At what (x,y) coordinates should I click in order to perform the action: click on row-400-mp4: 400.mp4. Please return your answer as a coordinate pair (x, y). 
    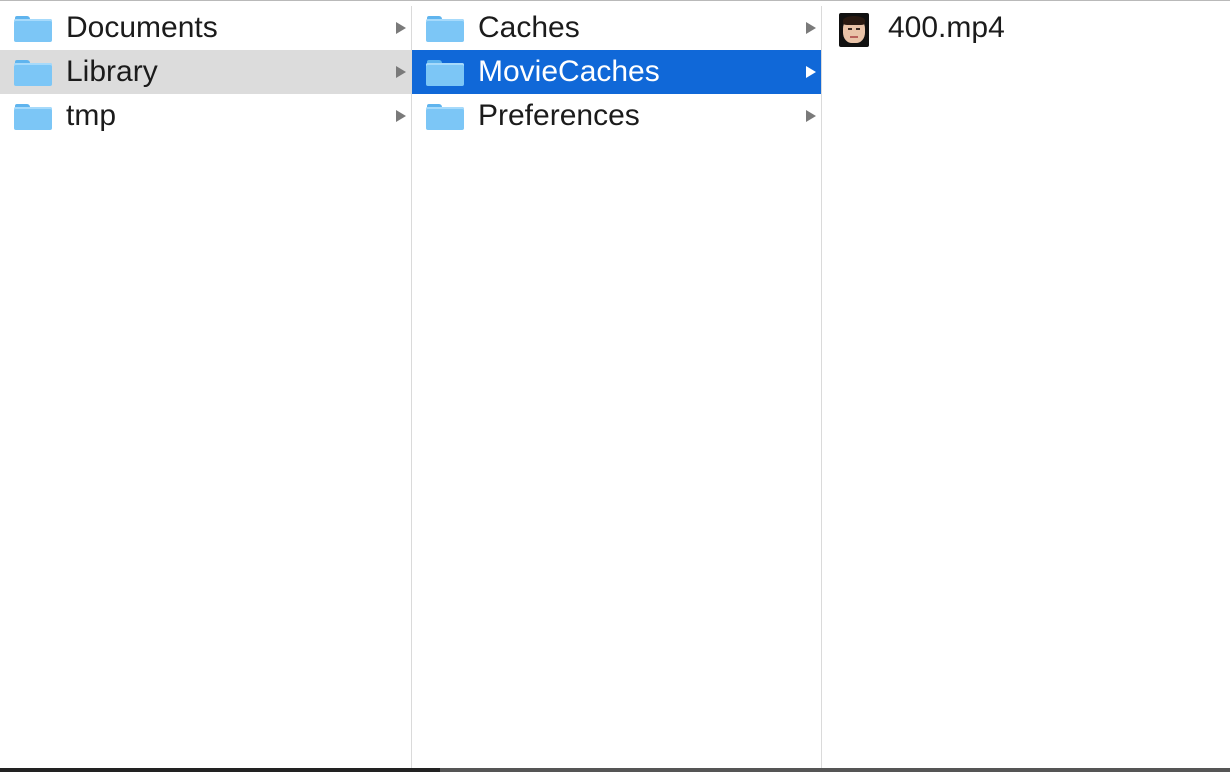
    Looking at the image, I should click on (1026, 28).